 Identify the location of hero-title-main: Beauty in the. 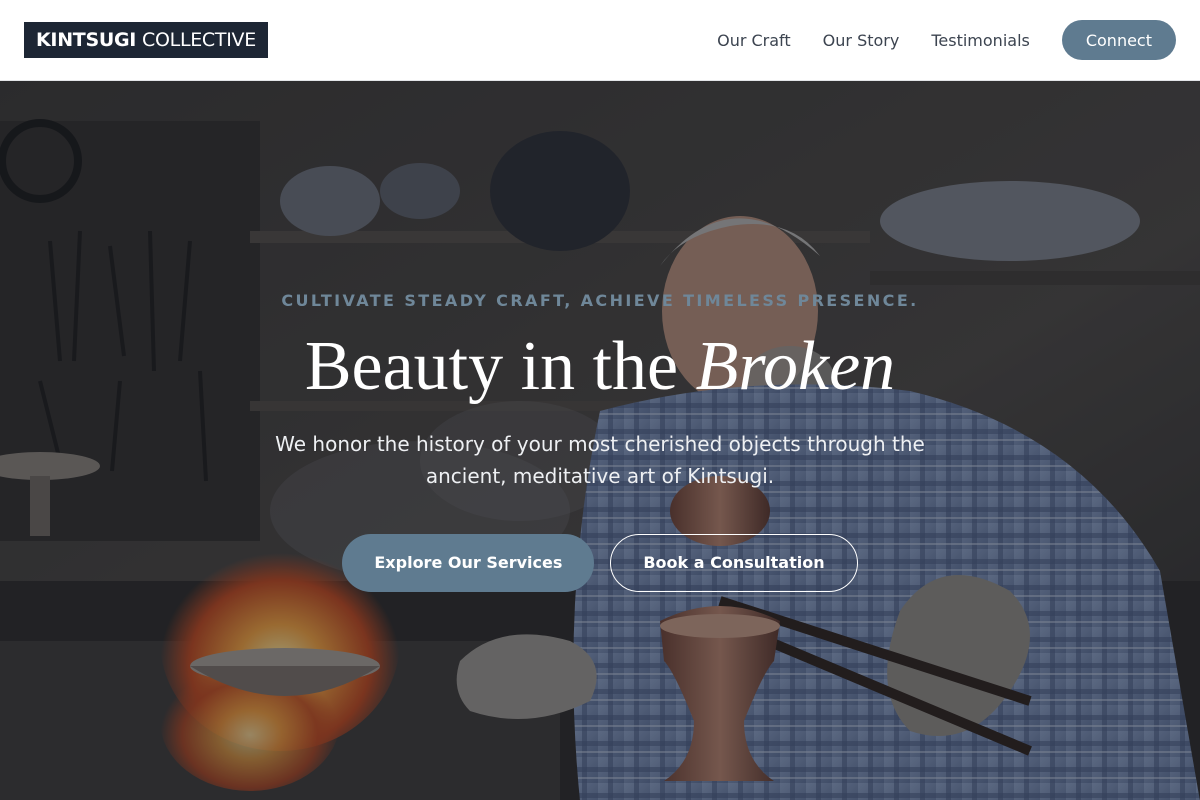
(500, 366).